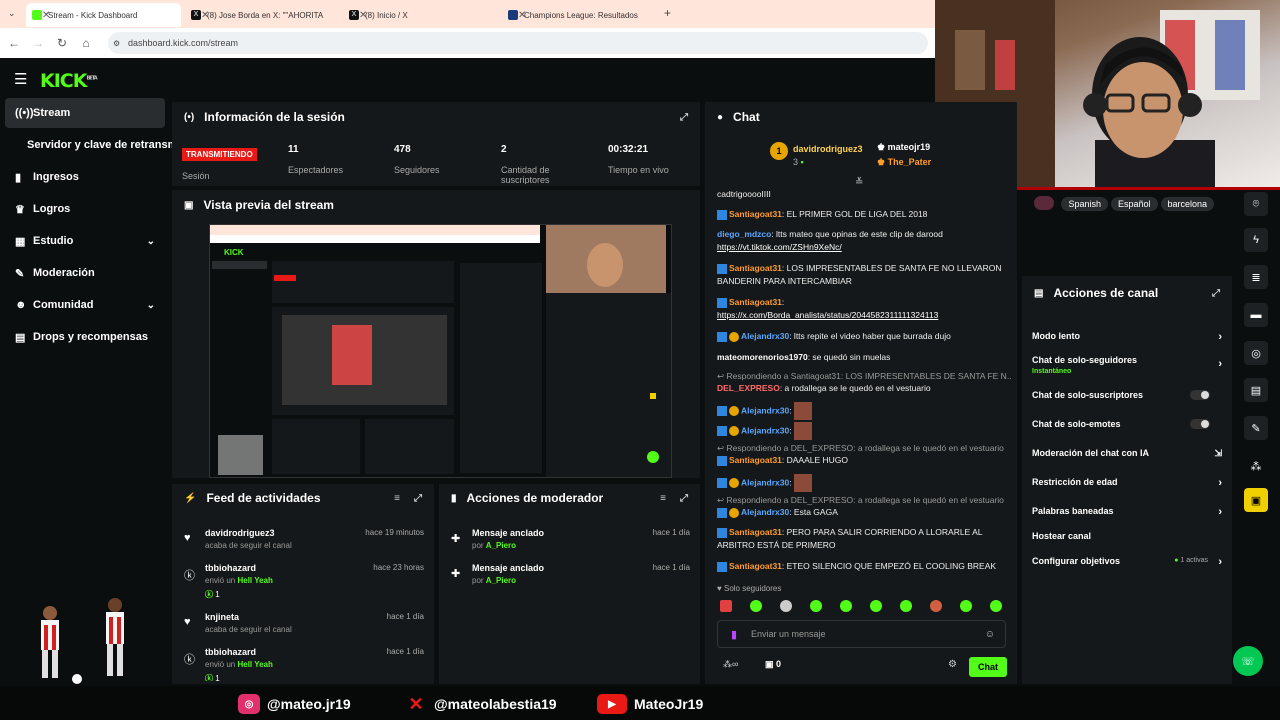 The image size is (1280, 720). Describe the element at coordinates (952, 664) in the screenshot. I see `settings-icon: ⚙` at that location.